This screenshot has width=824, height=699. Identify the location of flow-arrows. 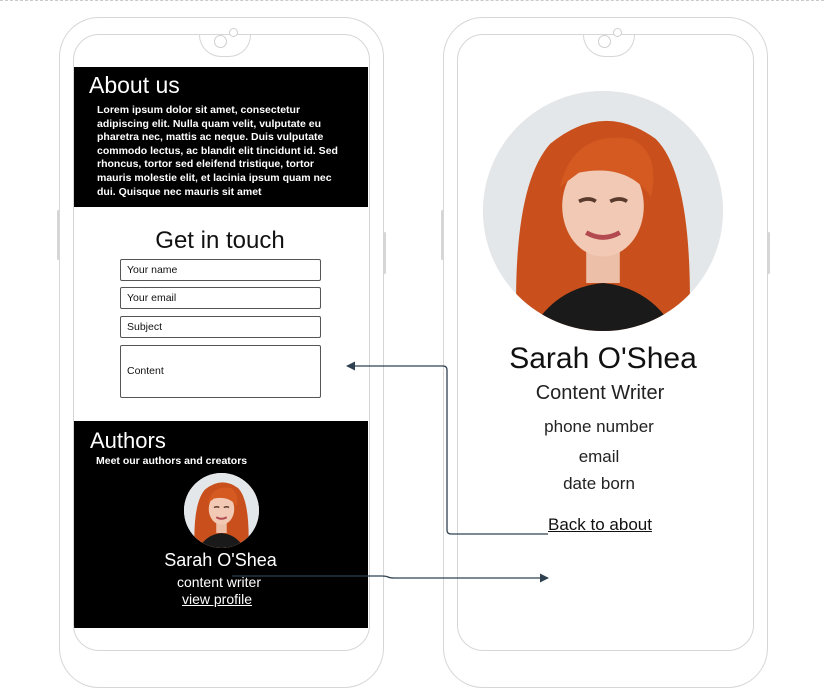
(390, 472).